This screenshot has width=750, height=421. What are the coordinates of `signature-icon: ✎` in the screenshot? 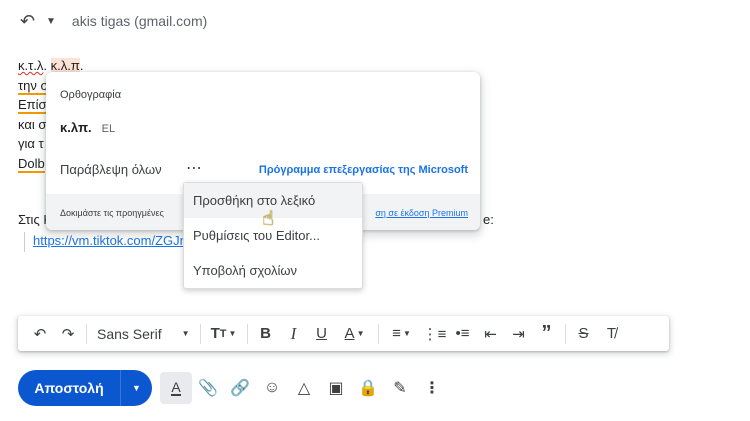 It's located at (400, 388).